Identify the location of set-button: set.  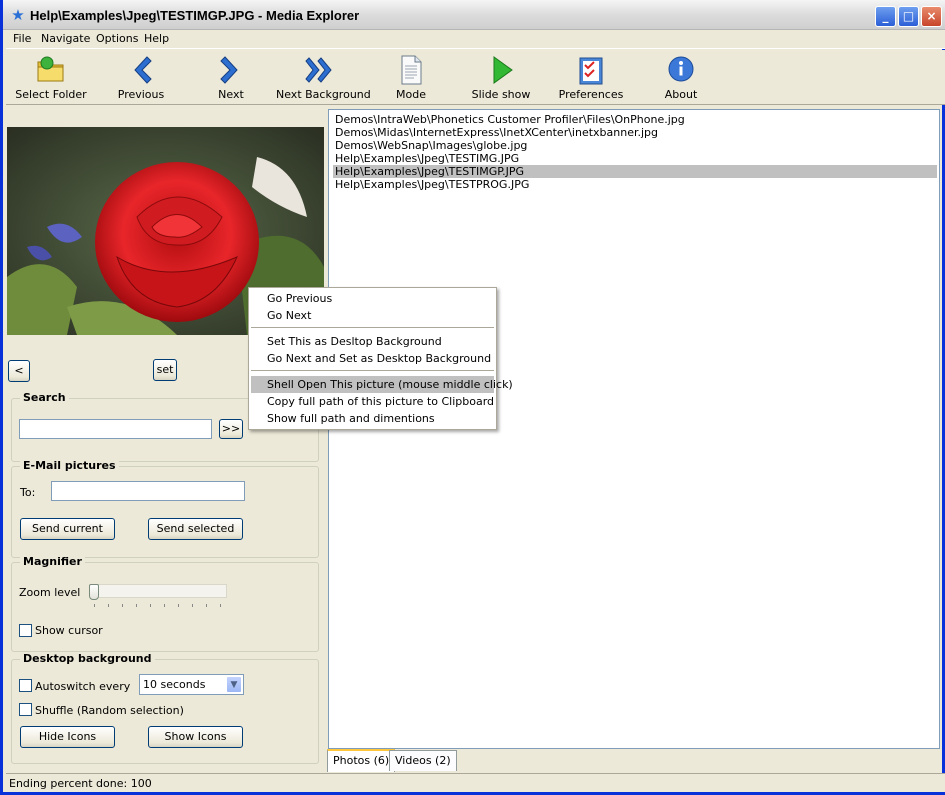
(165, 370).